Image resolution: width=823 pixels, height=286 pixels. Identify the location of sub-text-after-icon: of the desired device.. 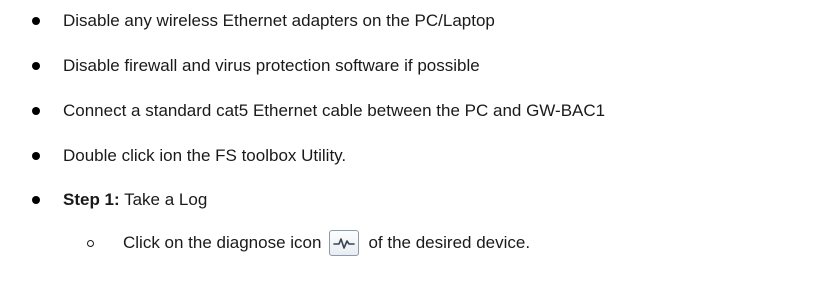
(449, 242).